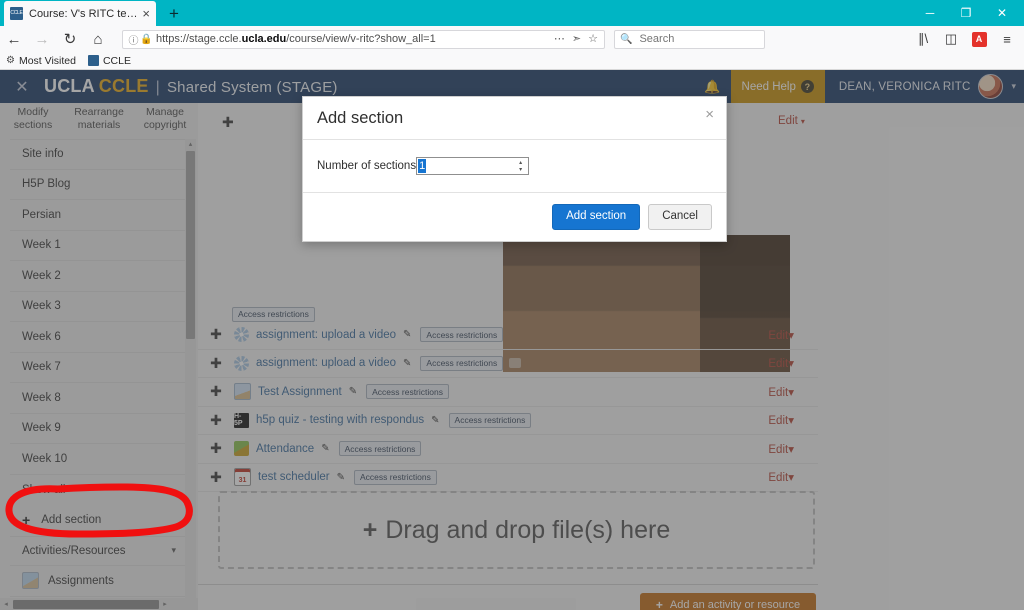 The height and width of the screenshot is (610, 1024). What do you see at coordinates (70, 39) in the screenshot?
I see `reload-icon: ↻` at bounding box center [70, 39].